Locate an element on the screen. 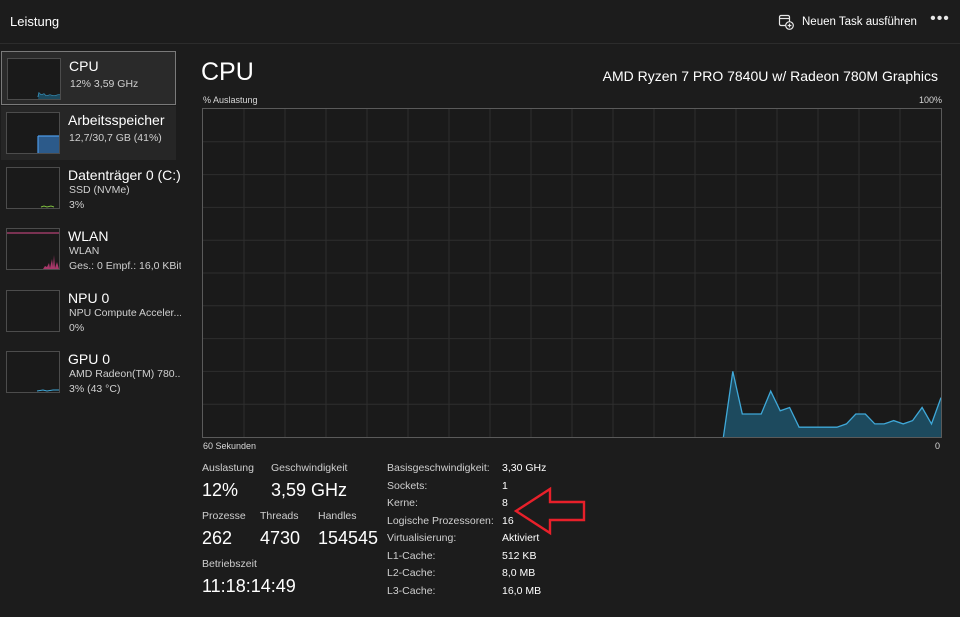 This screenshot has height=617, width=960. threads-value: 4730 is located at coordinates (280, 538).